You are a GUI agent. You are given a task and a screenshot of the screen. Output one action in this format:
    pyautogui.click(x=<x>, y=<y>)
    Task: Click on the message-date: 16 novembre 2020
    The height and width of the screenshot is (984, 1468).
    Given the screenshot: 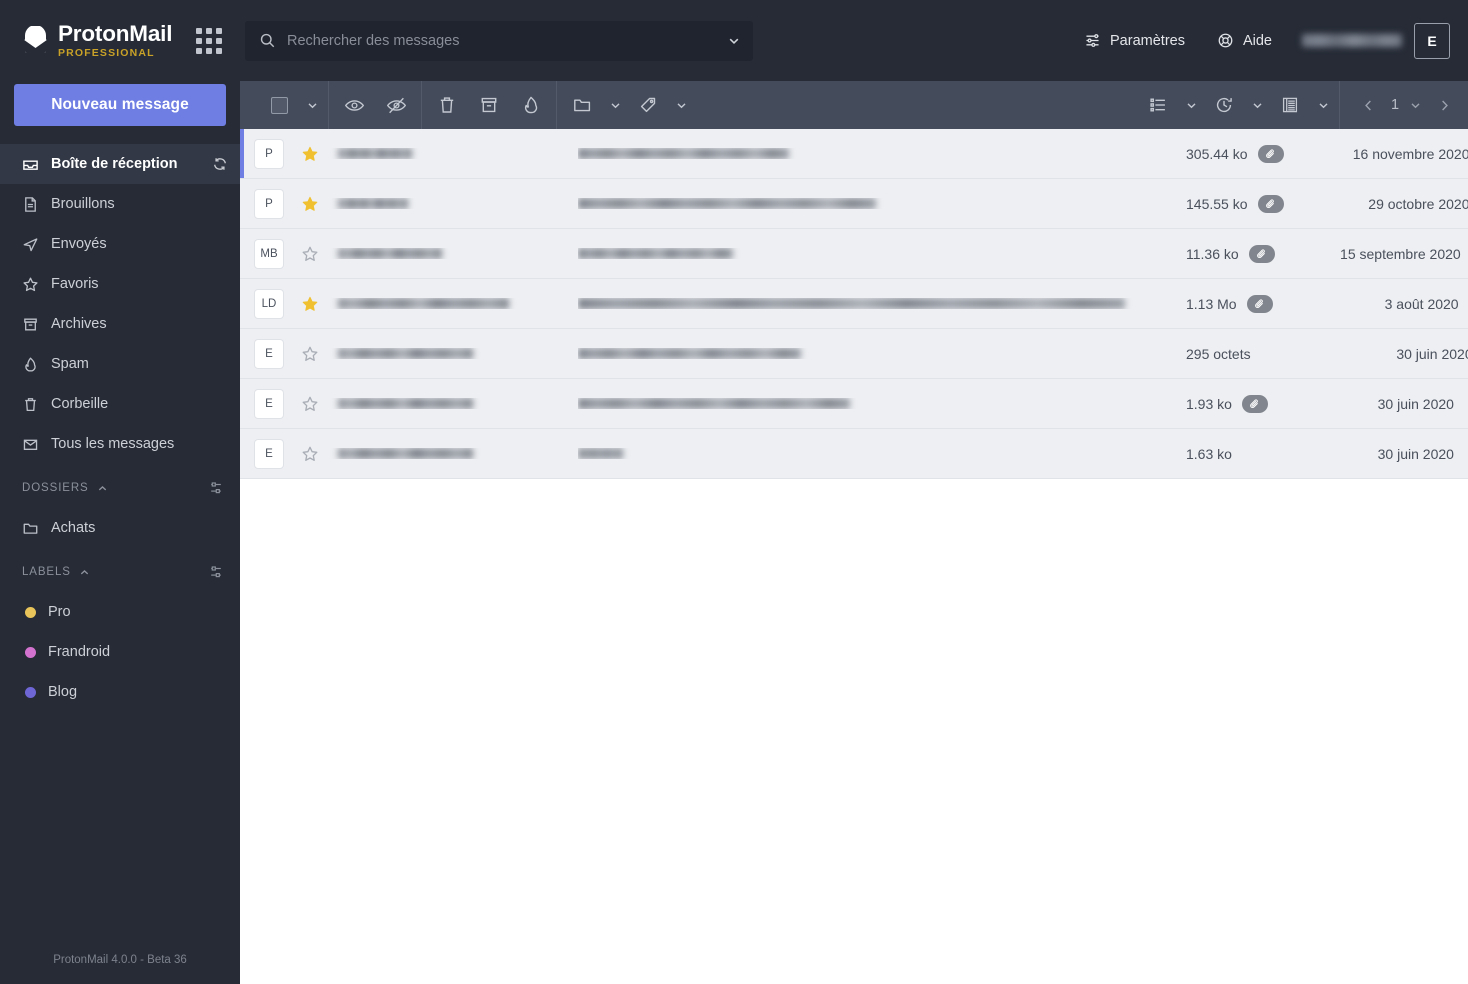 What is the action you would take?
    pyautogui.click(x=1410, y=153)
    